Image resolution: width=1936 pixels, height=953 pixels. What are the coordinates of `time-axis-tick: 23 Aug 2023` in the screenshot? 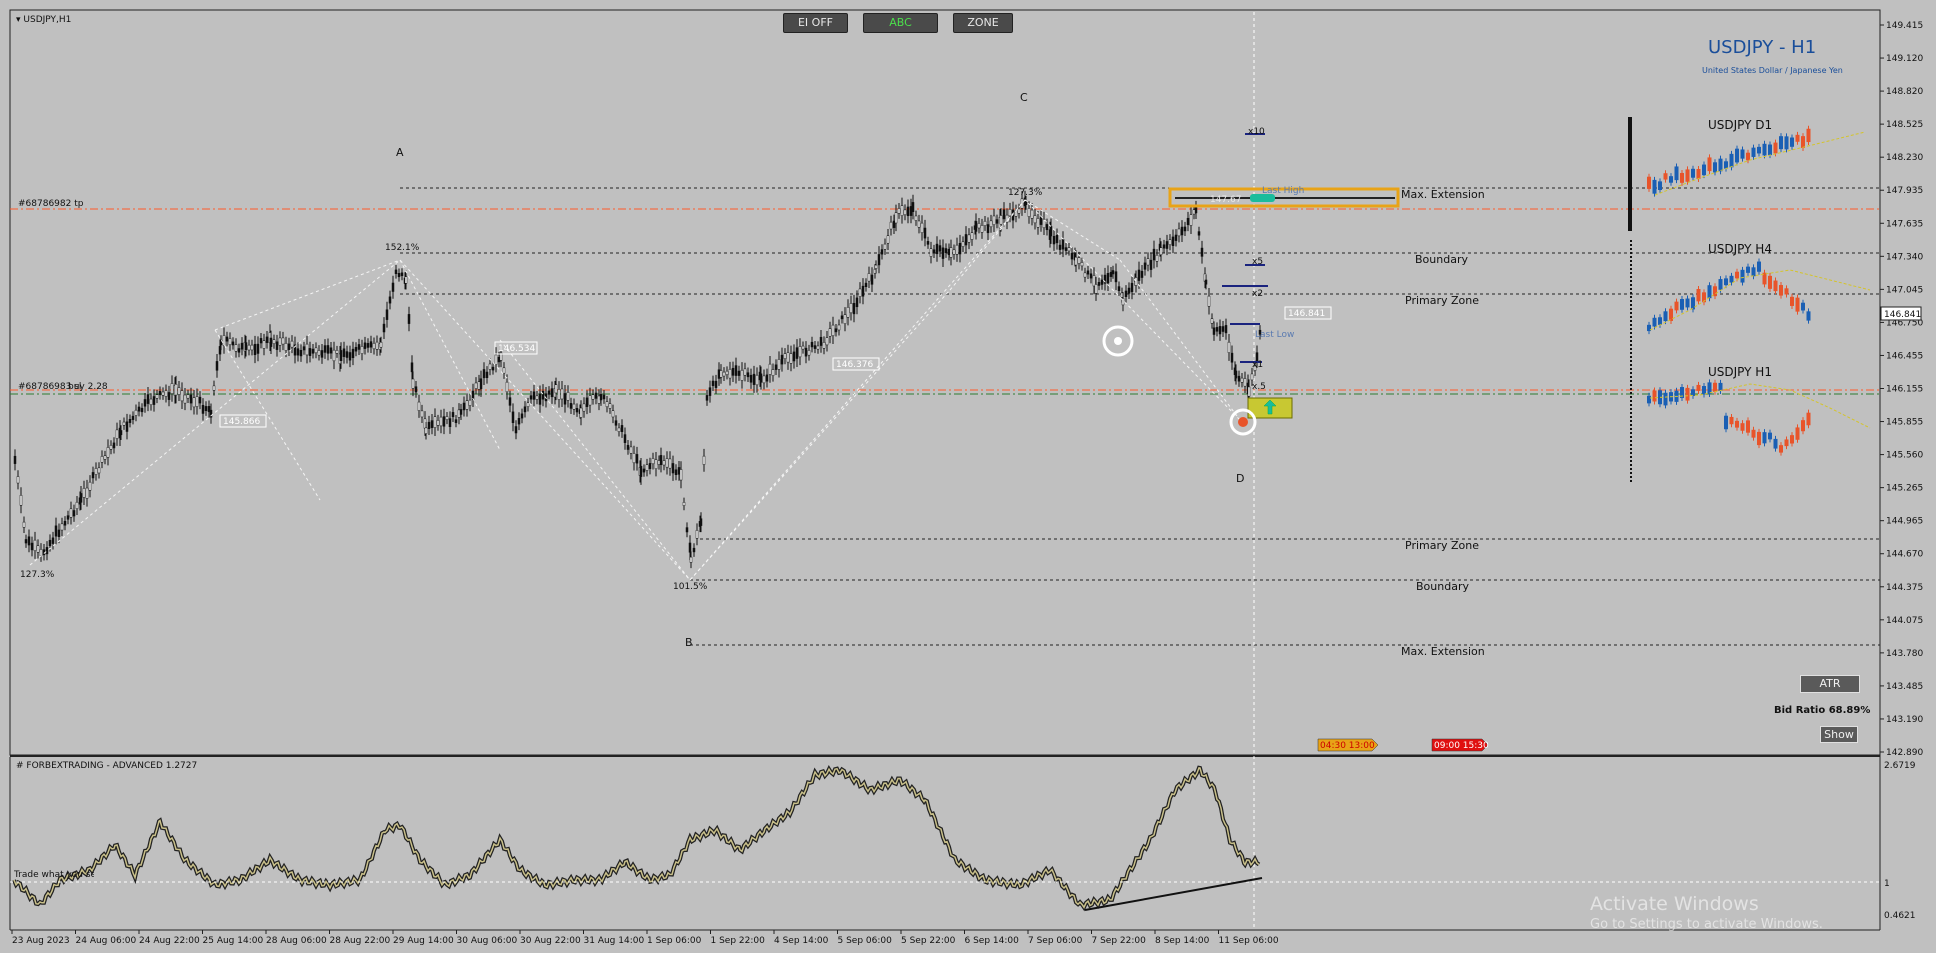 It's located at (41, 941).